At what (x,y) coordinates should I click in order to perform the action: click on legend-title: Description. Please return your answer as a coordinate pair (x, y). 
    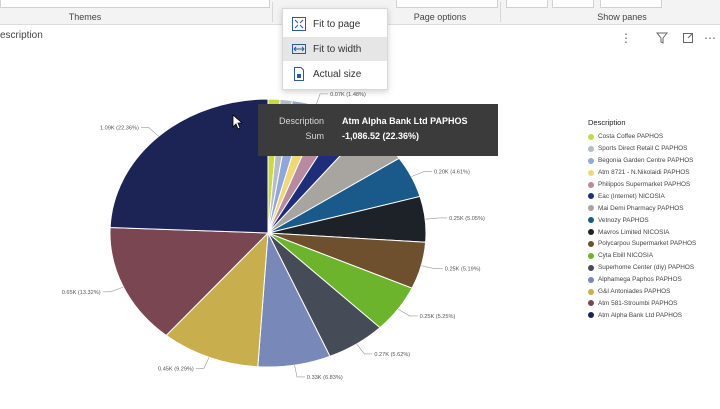
    Looking at the image, I should click on (607, 122).